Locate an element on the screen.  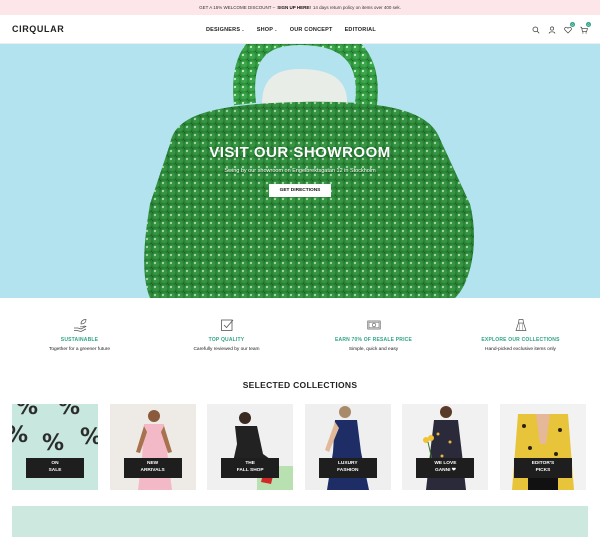
collections-heading: SELECTED COLLECTIONS is located at coordinates (300, 385).